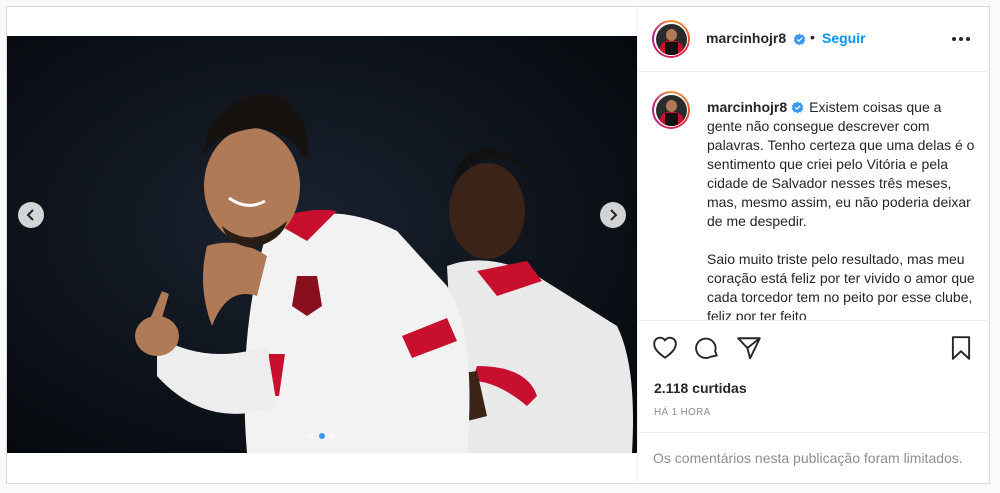 This screenshot has height=493, width=1000. I want to click on share-button, so click(750, 349).